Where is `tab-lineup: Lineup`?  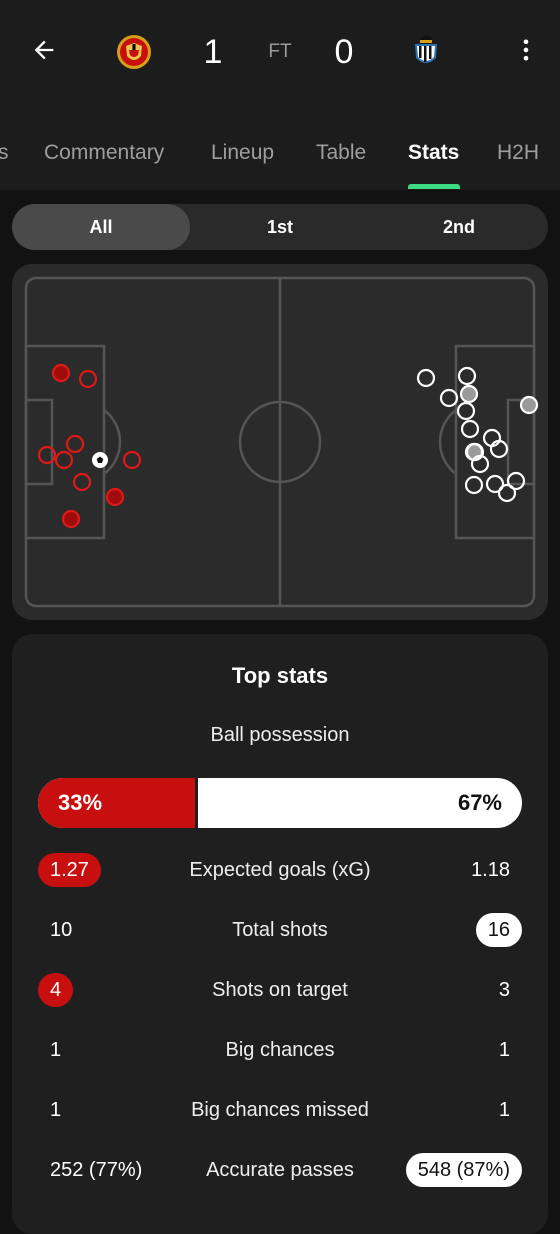 tab-lineup: Lineup is located at coordinates (242, 153).